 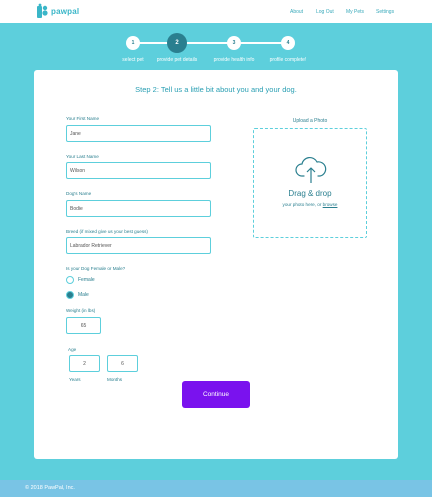 What do you see at coordinates (133, 43) in the screenshot?
I see `step-1-circle: 1` at bounding box center [133, 43].